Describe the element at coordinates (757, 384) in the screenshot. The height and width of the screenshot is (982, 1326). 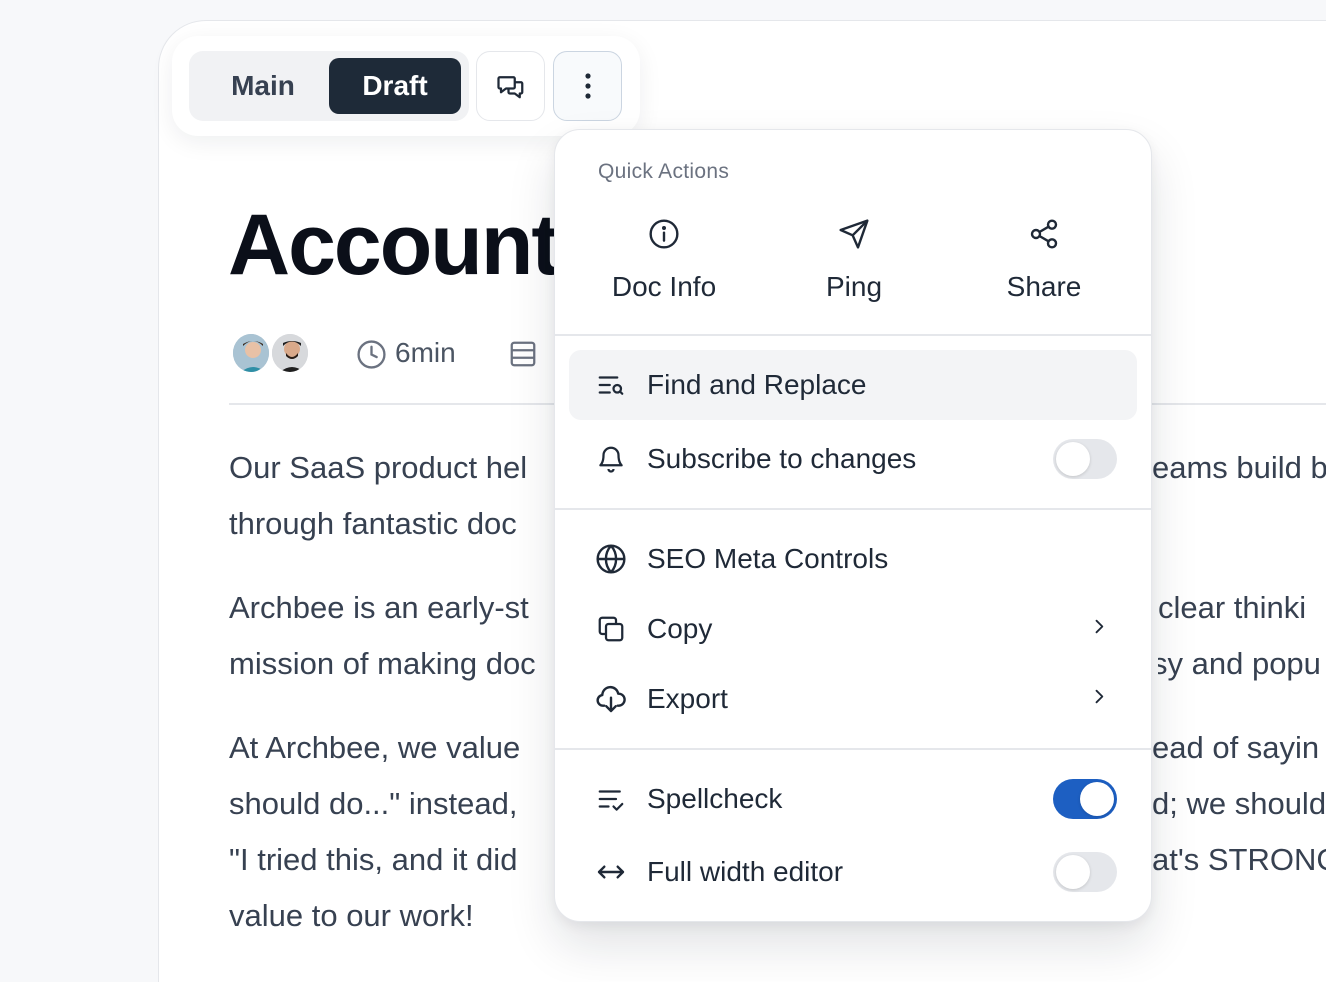
I see `menu-item-label: Find and Replace` at that location.